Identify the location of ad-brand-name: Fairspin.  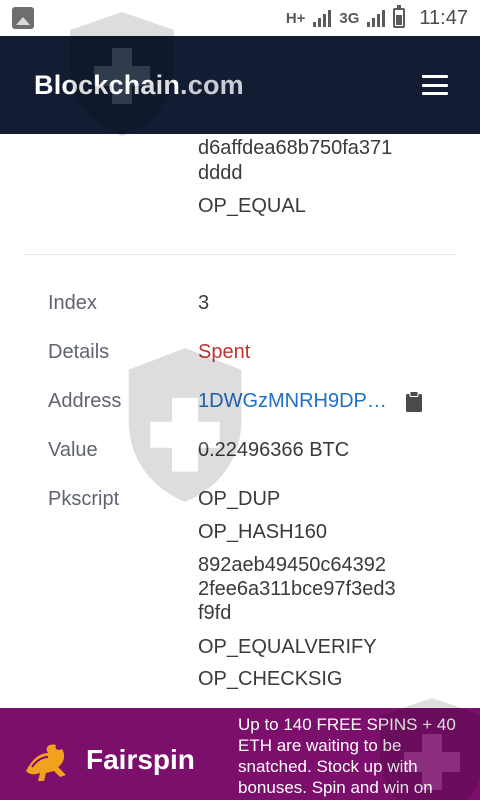
(140, 759).